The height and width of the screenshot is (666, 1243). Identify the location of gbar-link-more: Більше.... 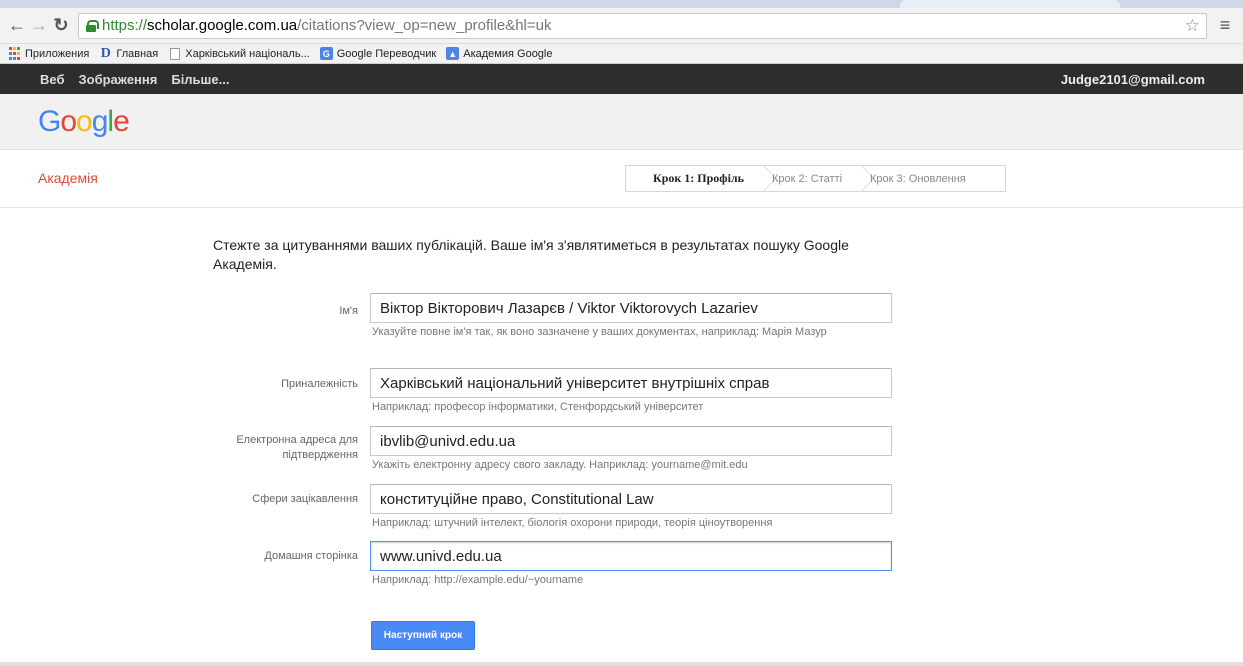
(200, 79).